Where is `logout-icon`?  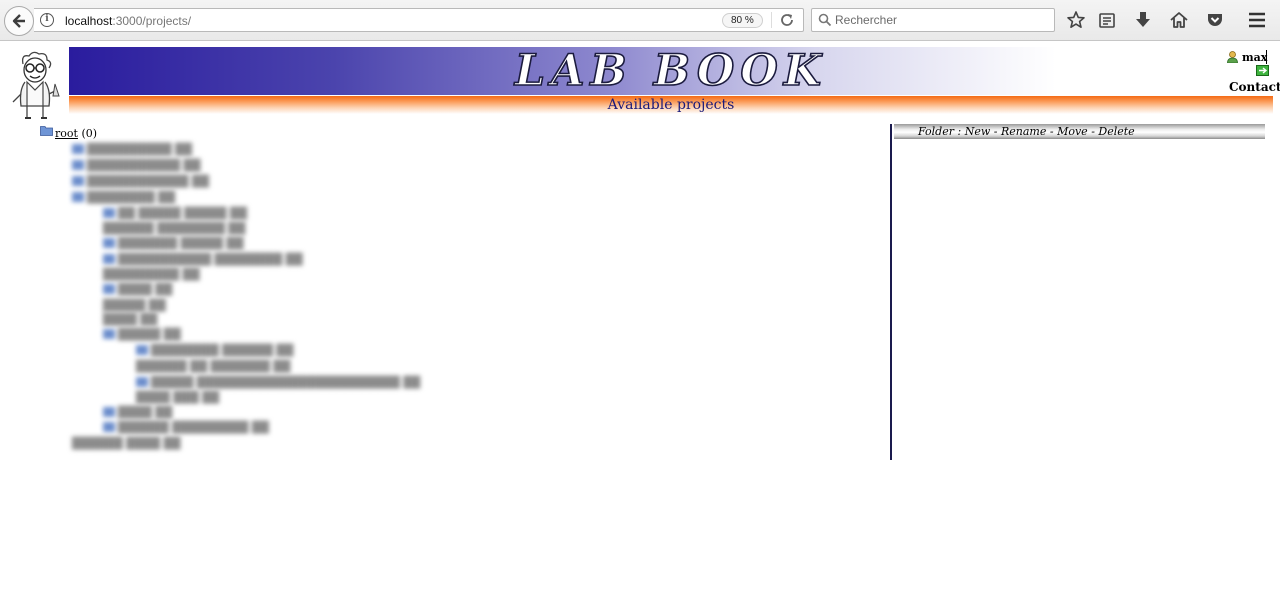
logout-icon is located at coordinates (1262, 70).